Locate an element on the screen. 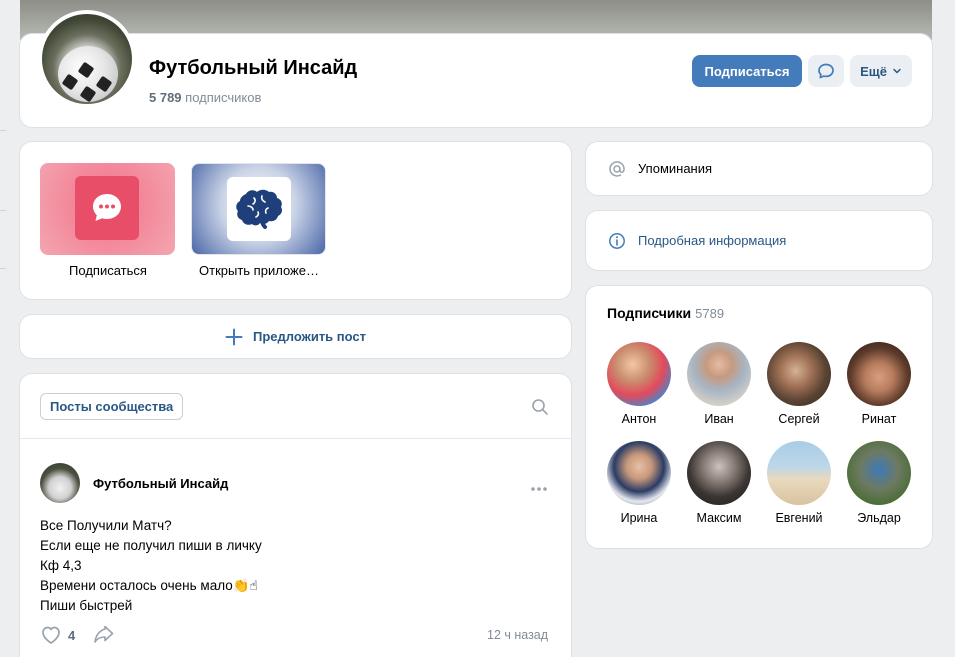 The image size is (955, 657). post-line: Пиши быстрей is located at coordinates (86, 605).